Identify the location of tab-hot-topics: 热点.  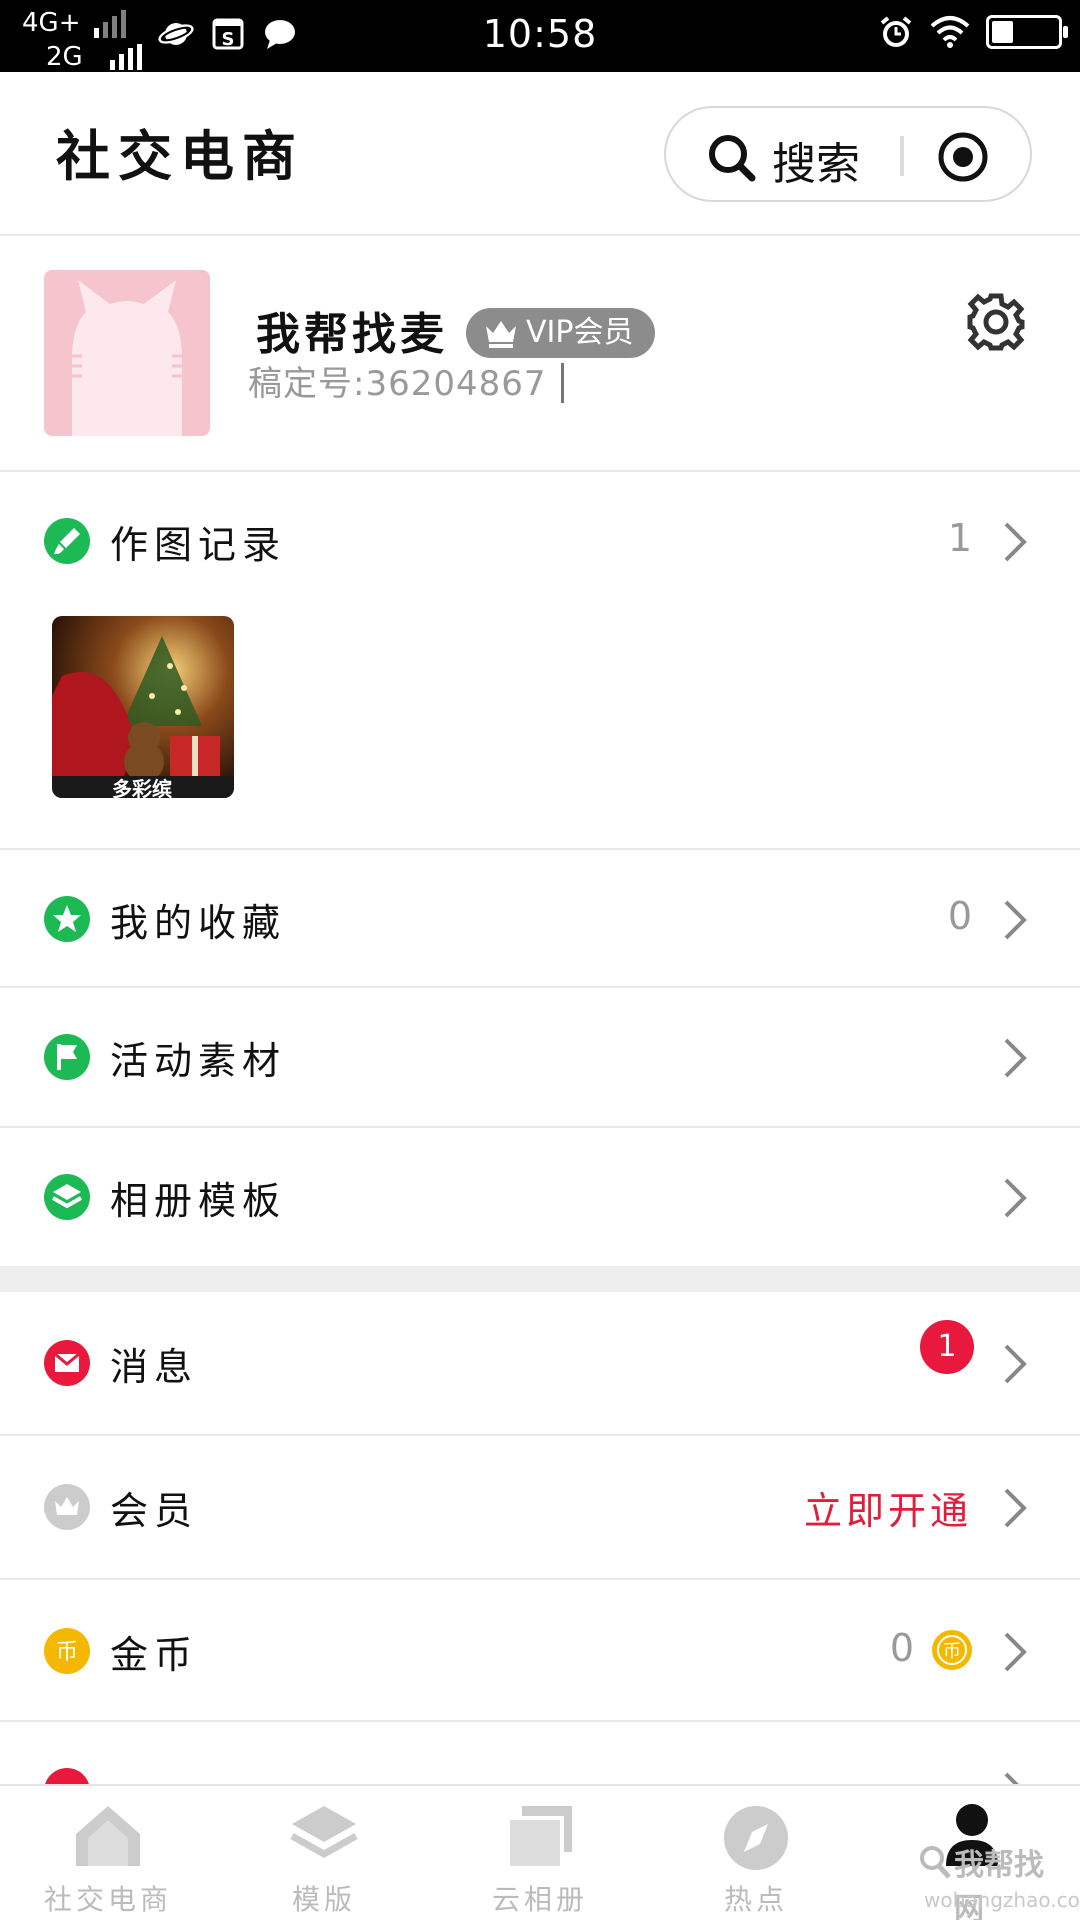
(756, 1853).